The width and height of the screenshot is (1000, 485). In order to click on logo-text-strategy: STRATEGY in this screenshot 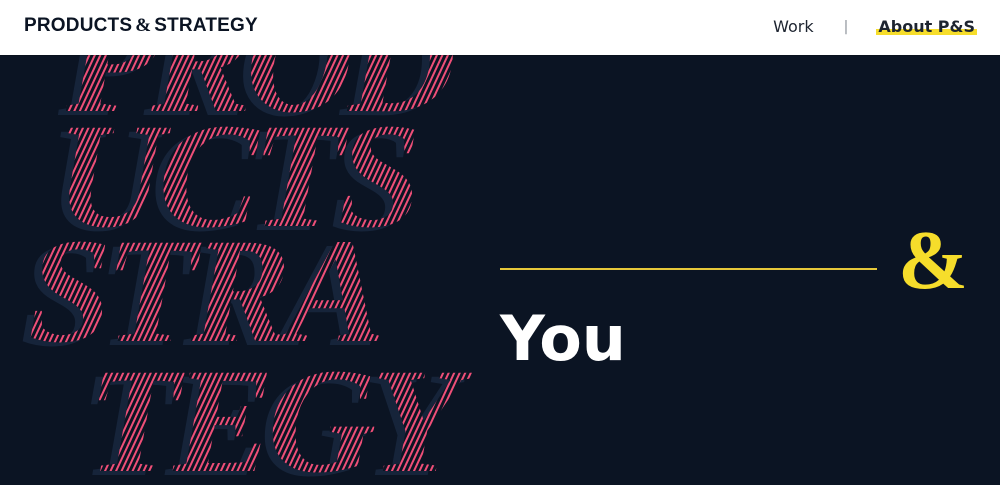, I will do `click(206, 25)`.